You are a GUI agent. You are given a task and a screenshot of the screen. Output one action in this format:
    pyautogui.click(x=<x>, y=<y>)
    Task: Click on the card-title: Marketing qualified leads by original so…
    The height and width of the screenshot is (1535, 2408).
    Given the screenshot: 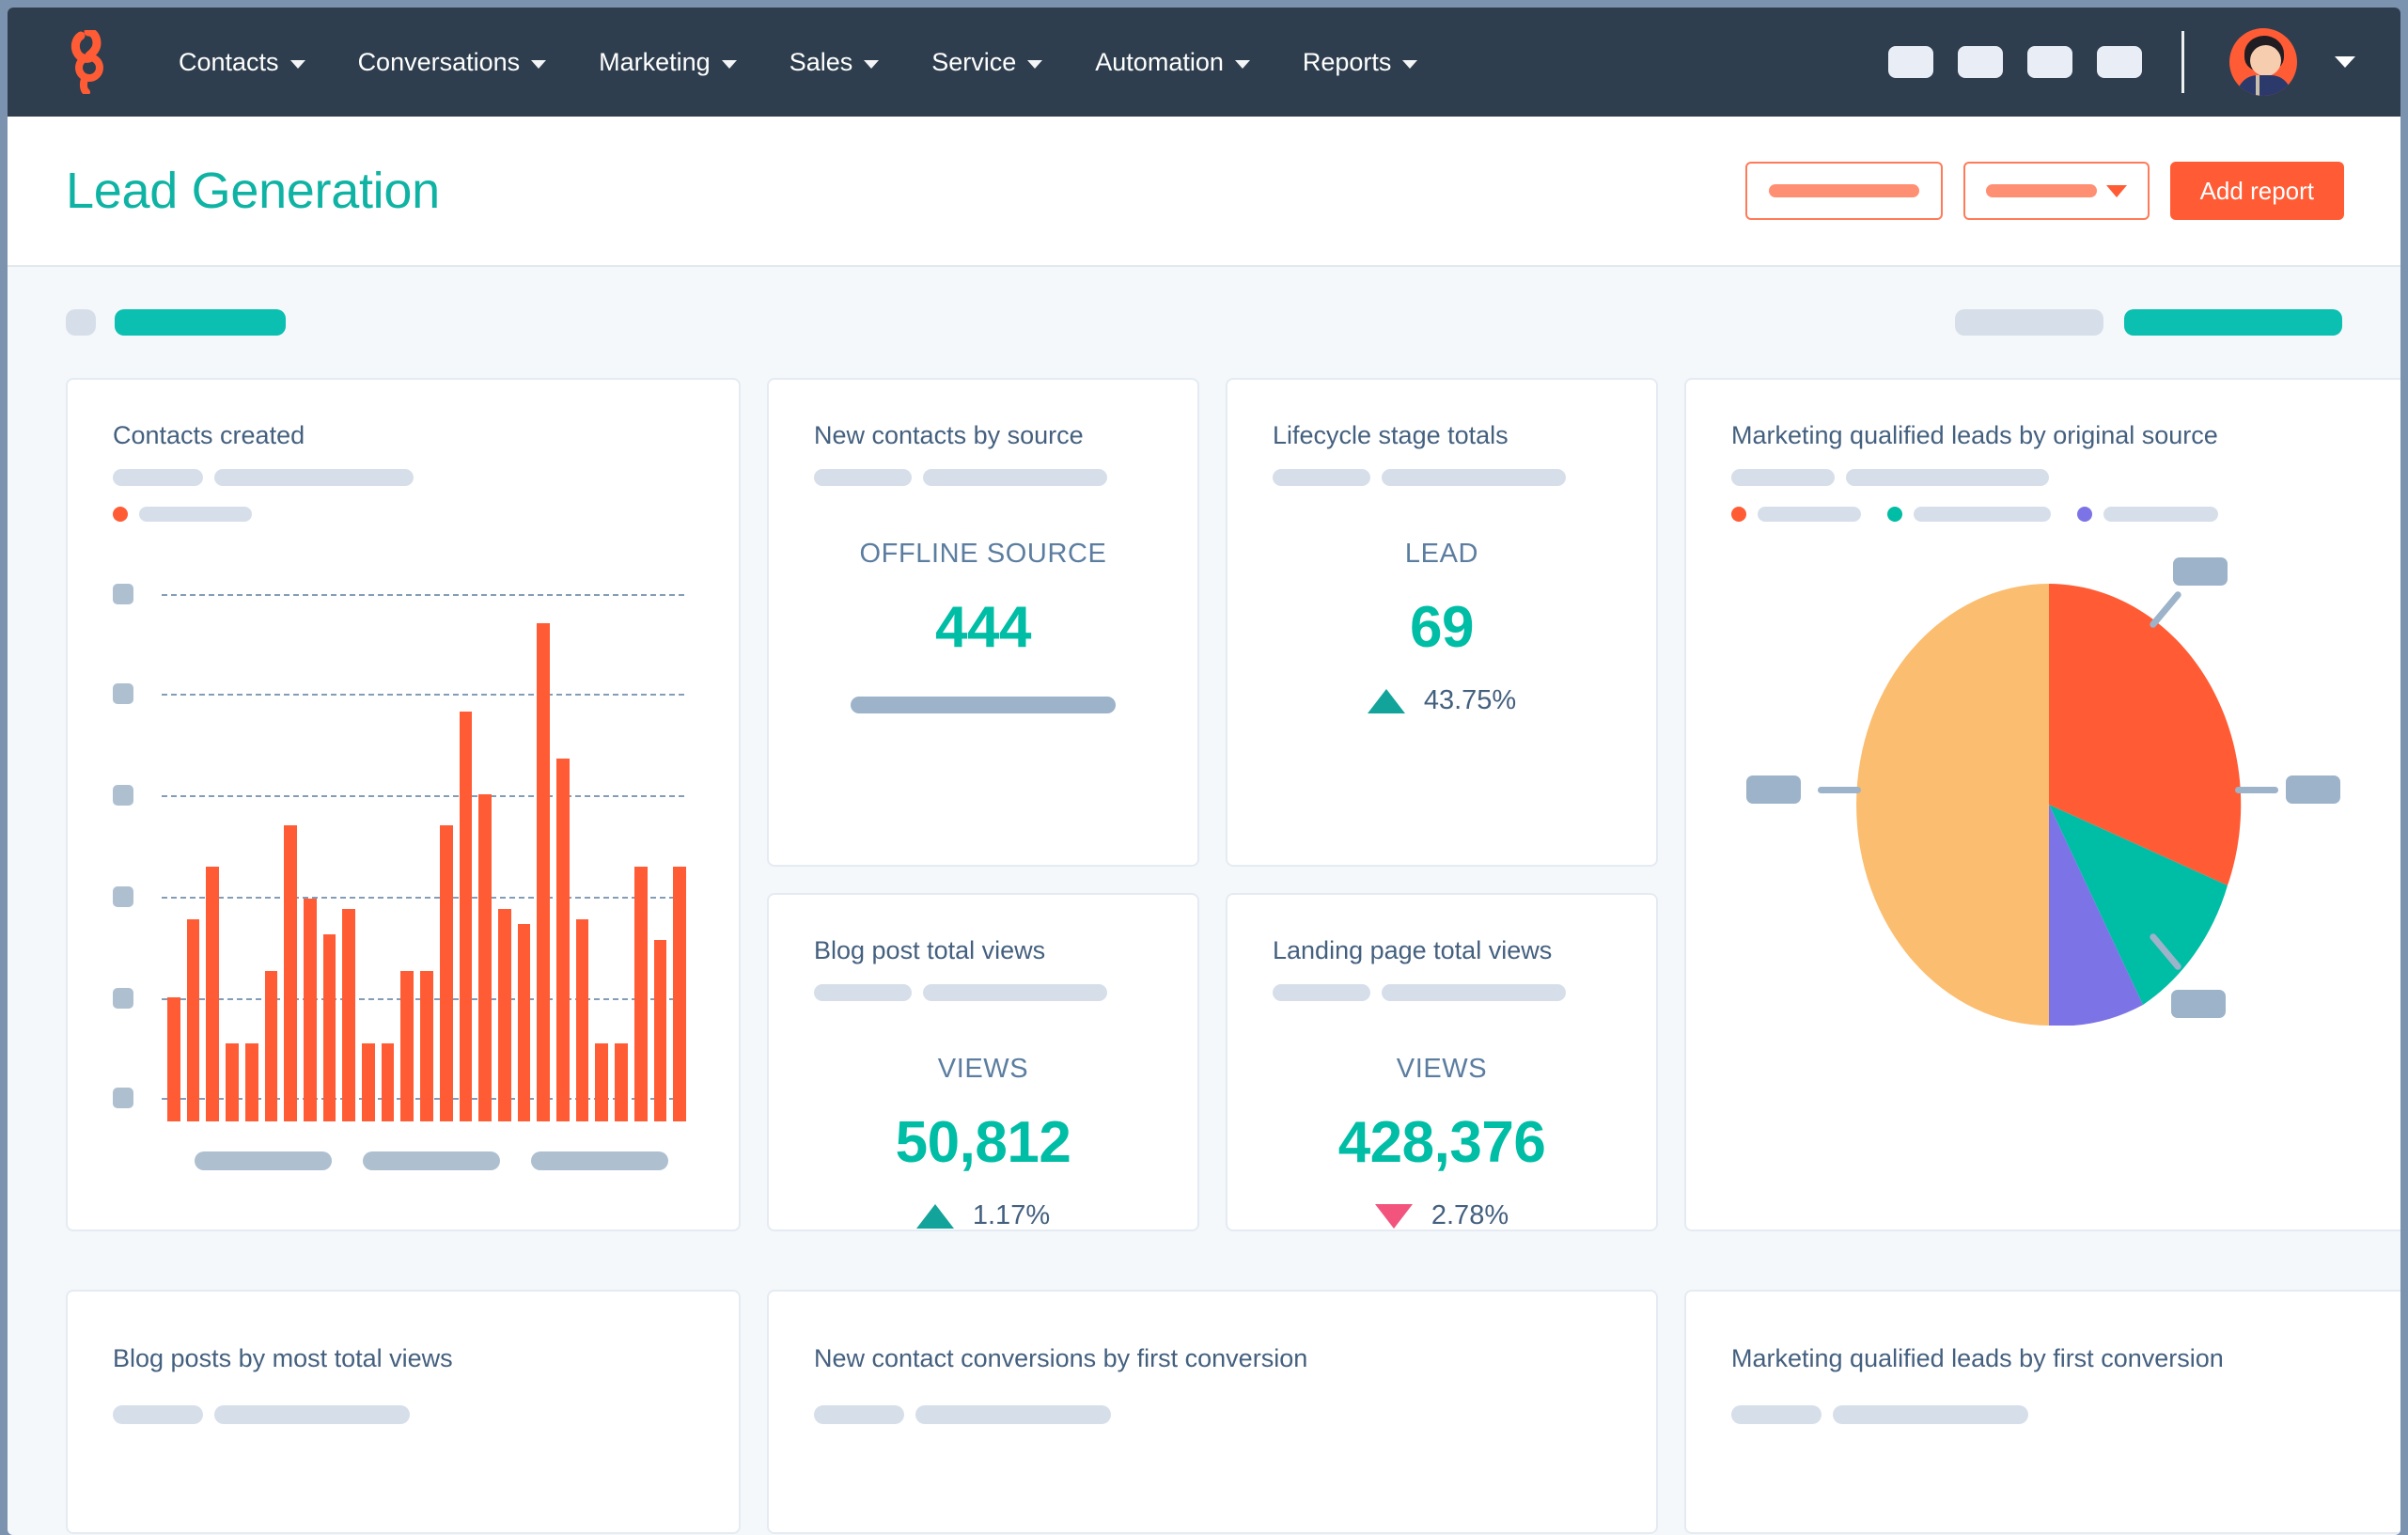 What is the action you would take?
    pyautogui.click(x=1974, y=435)
    